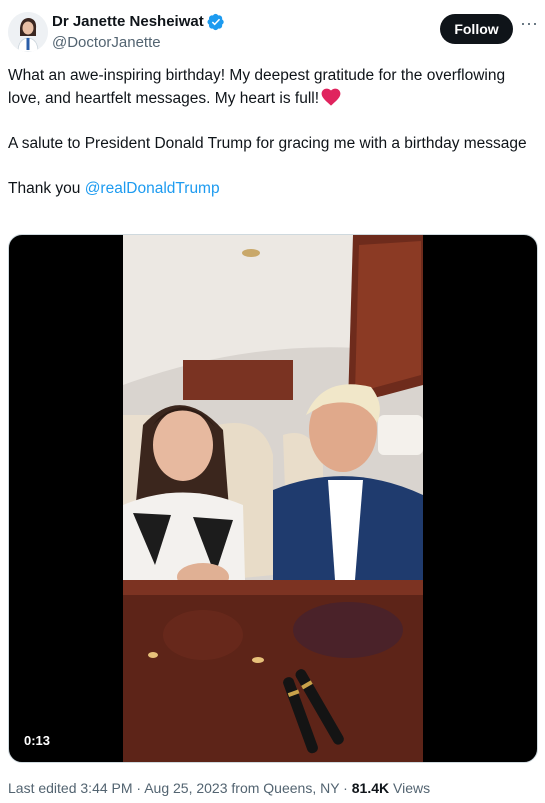 This screenshot has height=803, width=545. I want to click on author-handle: @DoctorJanette, so click(106, 43).